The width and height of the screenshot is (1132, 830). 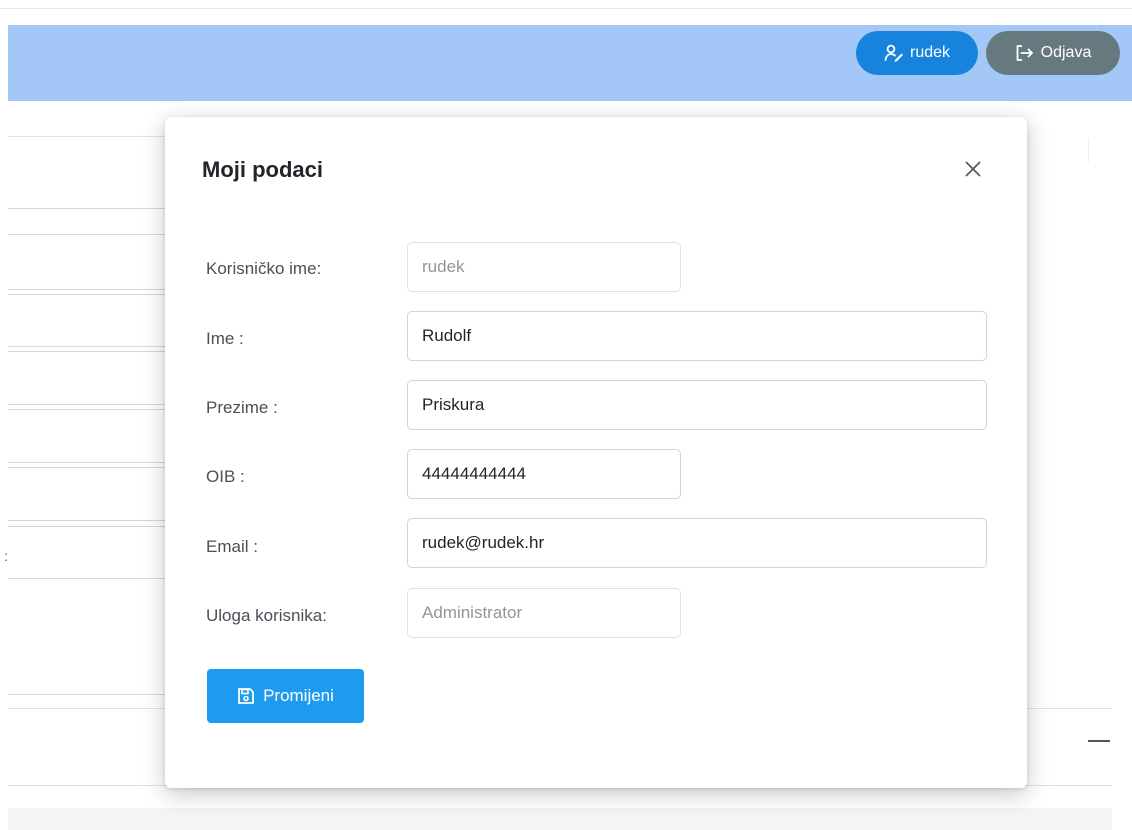 What do you see at coordinates (560, 819) in the screenshot?
I see `background-footer-strip` at bounding box center [560, 819].